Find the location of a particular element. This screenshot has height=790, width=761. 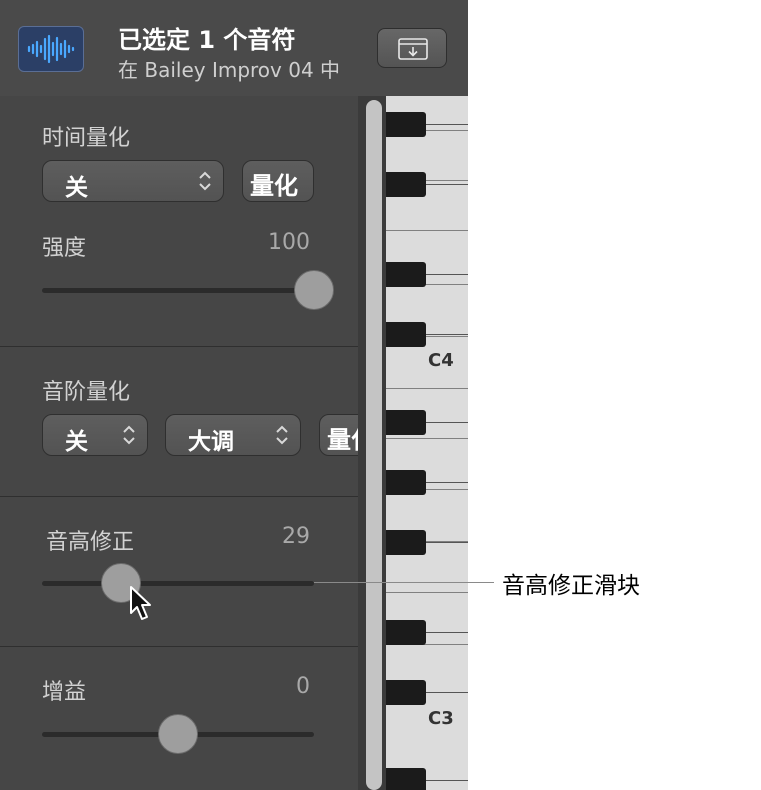

waveform-icon is located at coordinates (51, 49).